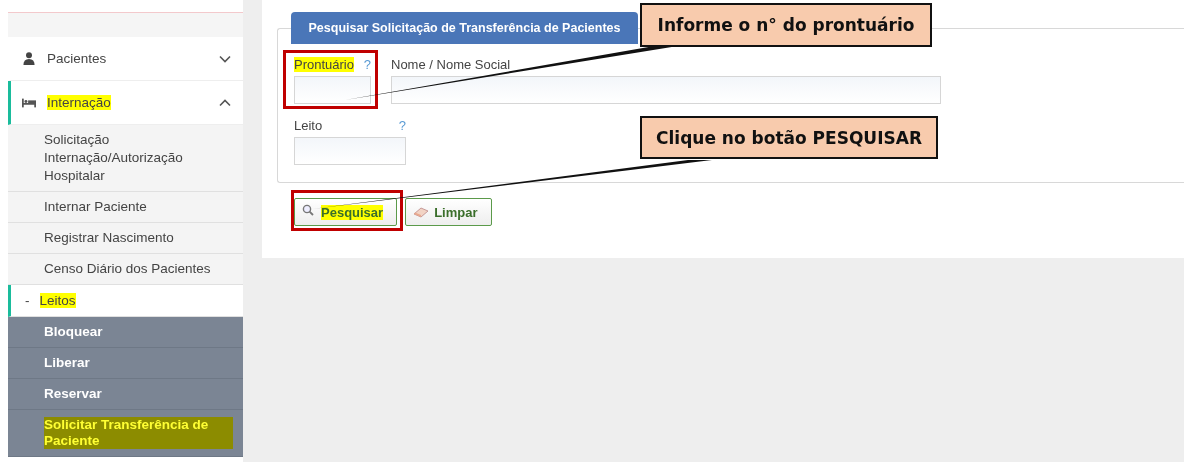 This screenshot has height=462, width=1184. I want to click on menu-item-label: Liberar, so click(67, 363).